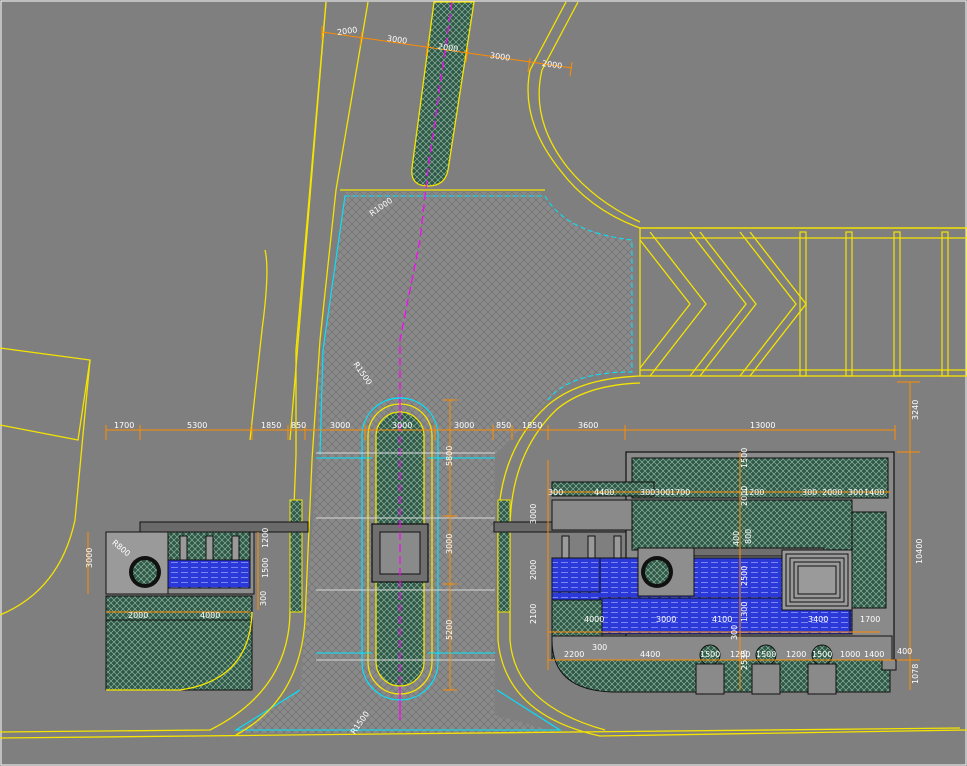 This screenshot has height=766, width=967. What do you see at coordinates (850, 654) in the screenshot?
I see `right-bottom-9: 1000` at bounding box center [850, 654].